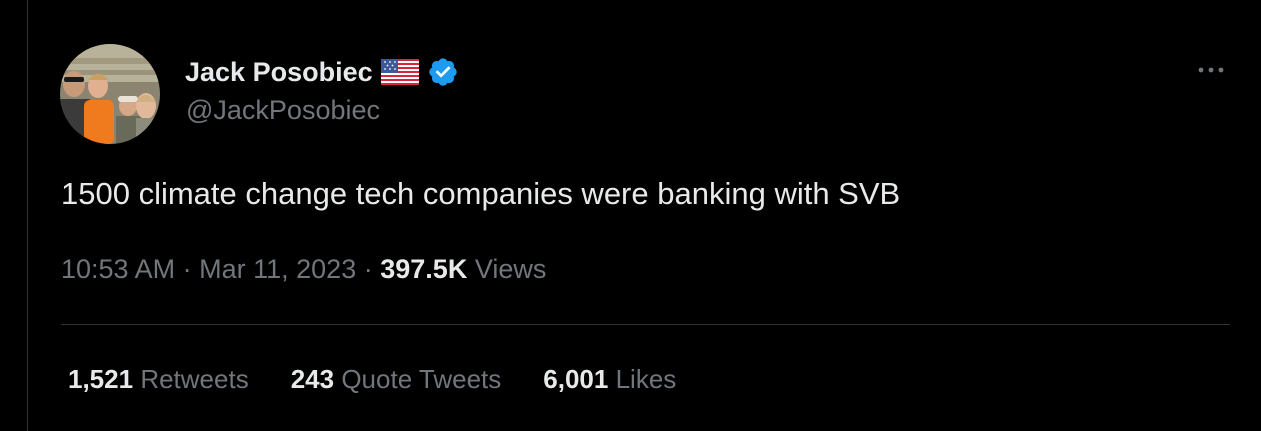 The height and width of the screenshot is (431, 1261). I want to click on tweet-date: Mar 11, 2023, so click(277, 269).